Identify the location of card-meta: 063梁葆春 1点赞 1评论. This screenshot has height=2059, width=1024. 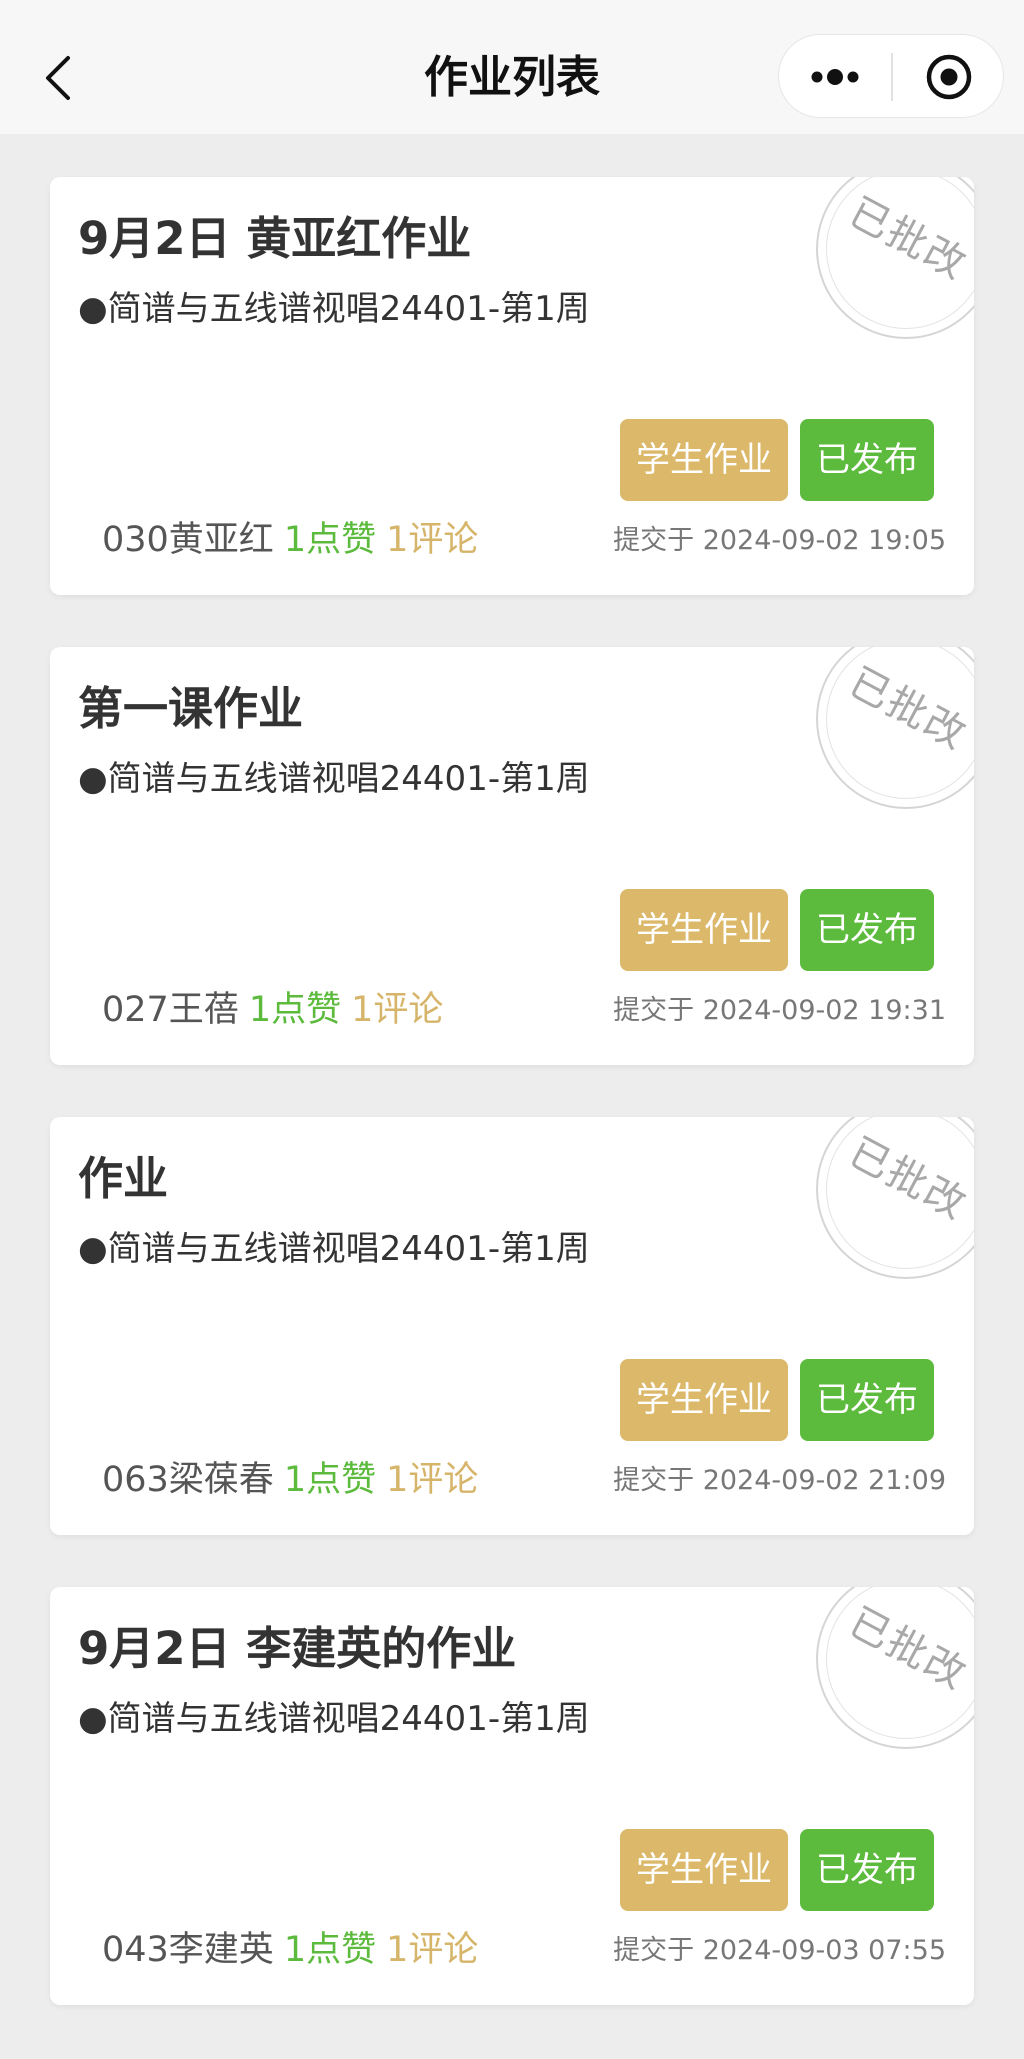
(290, 1480).